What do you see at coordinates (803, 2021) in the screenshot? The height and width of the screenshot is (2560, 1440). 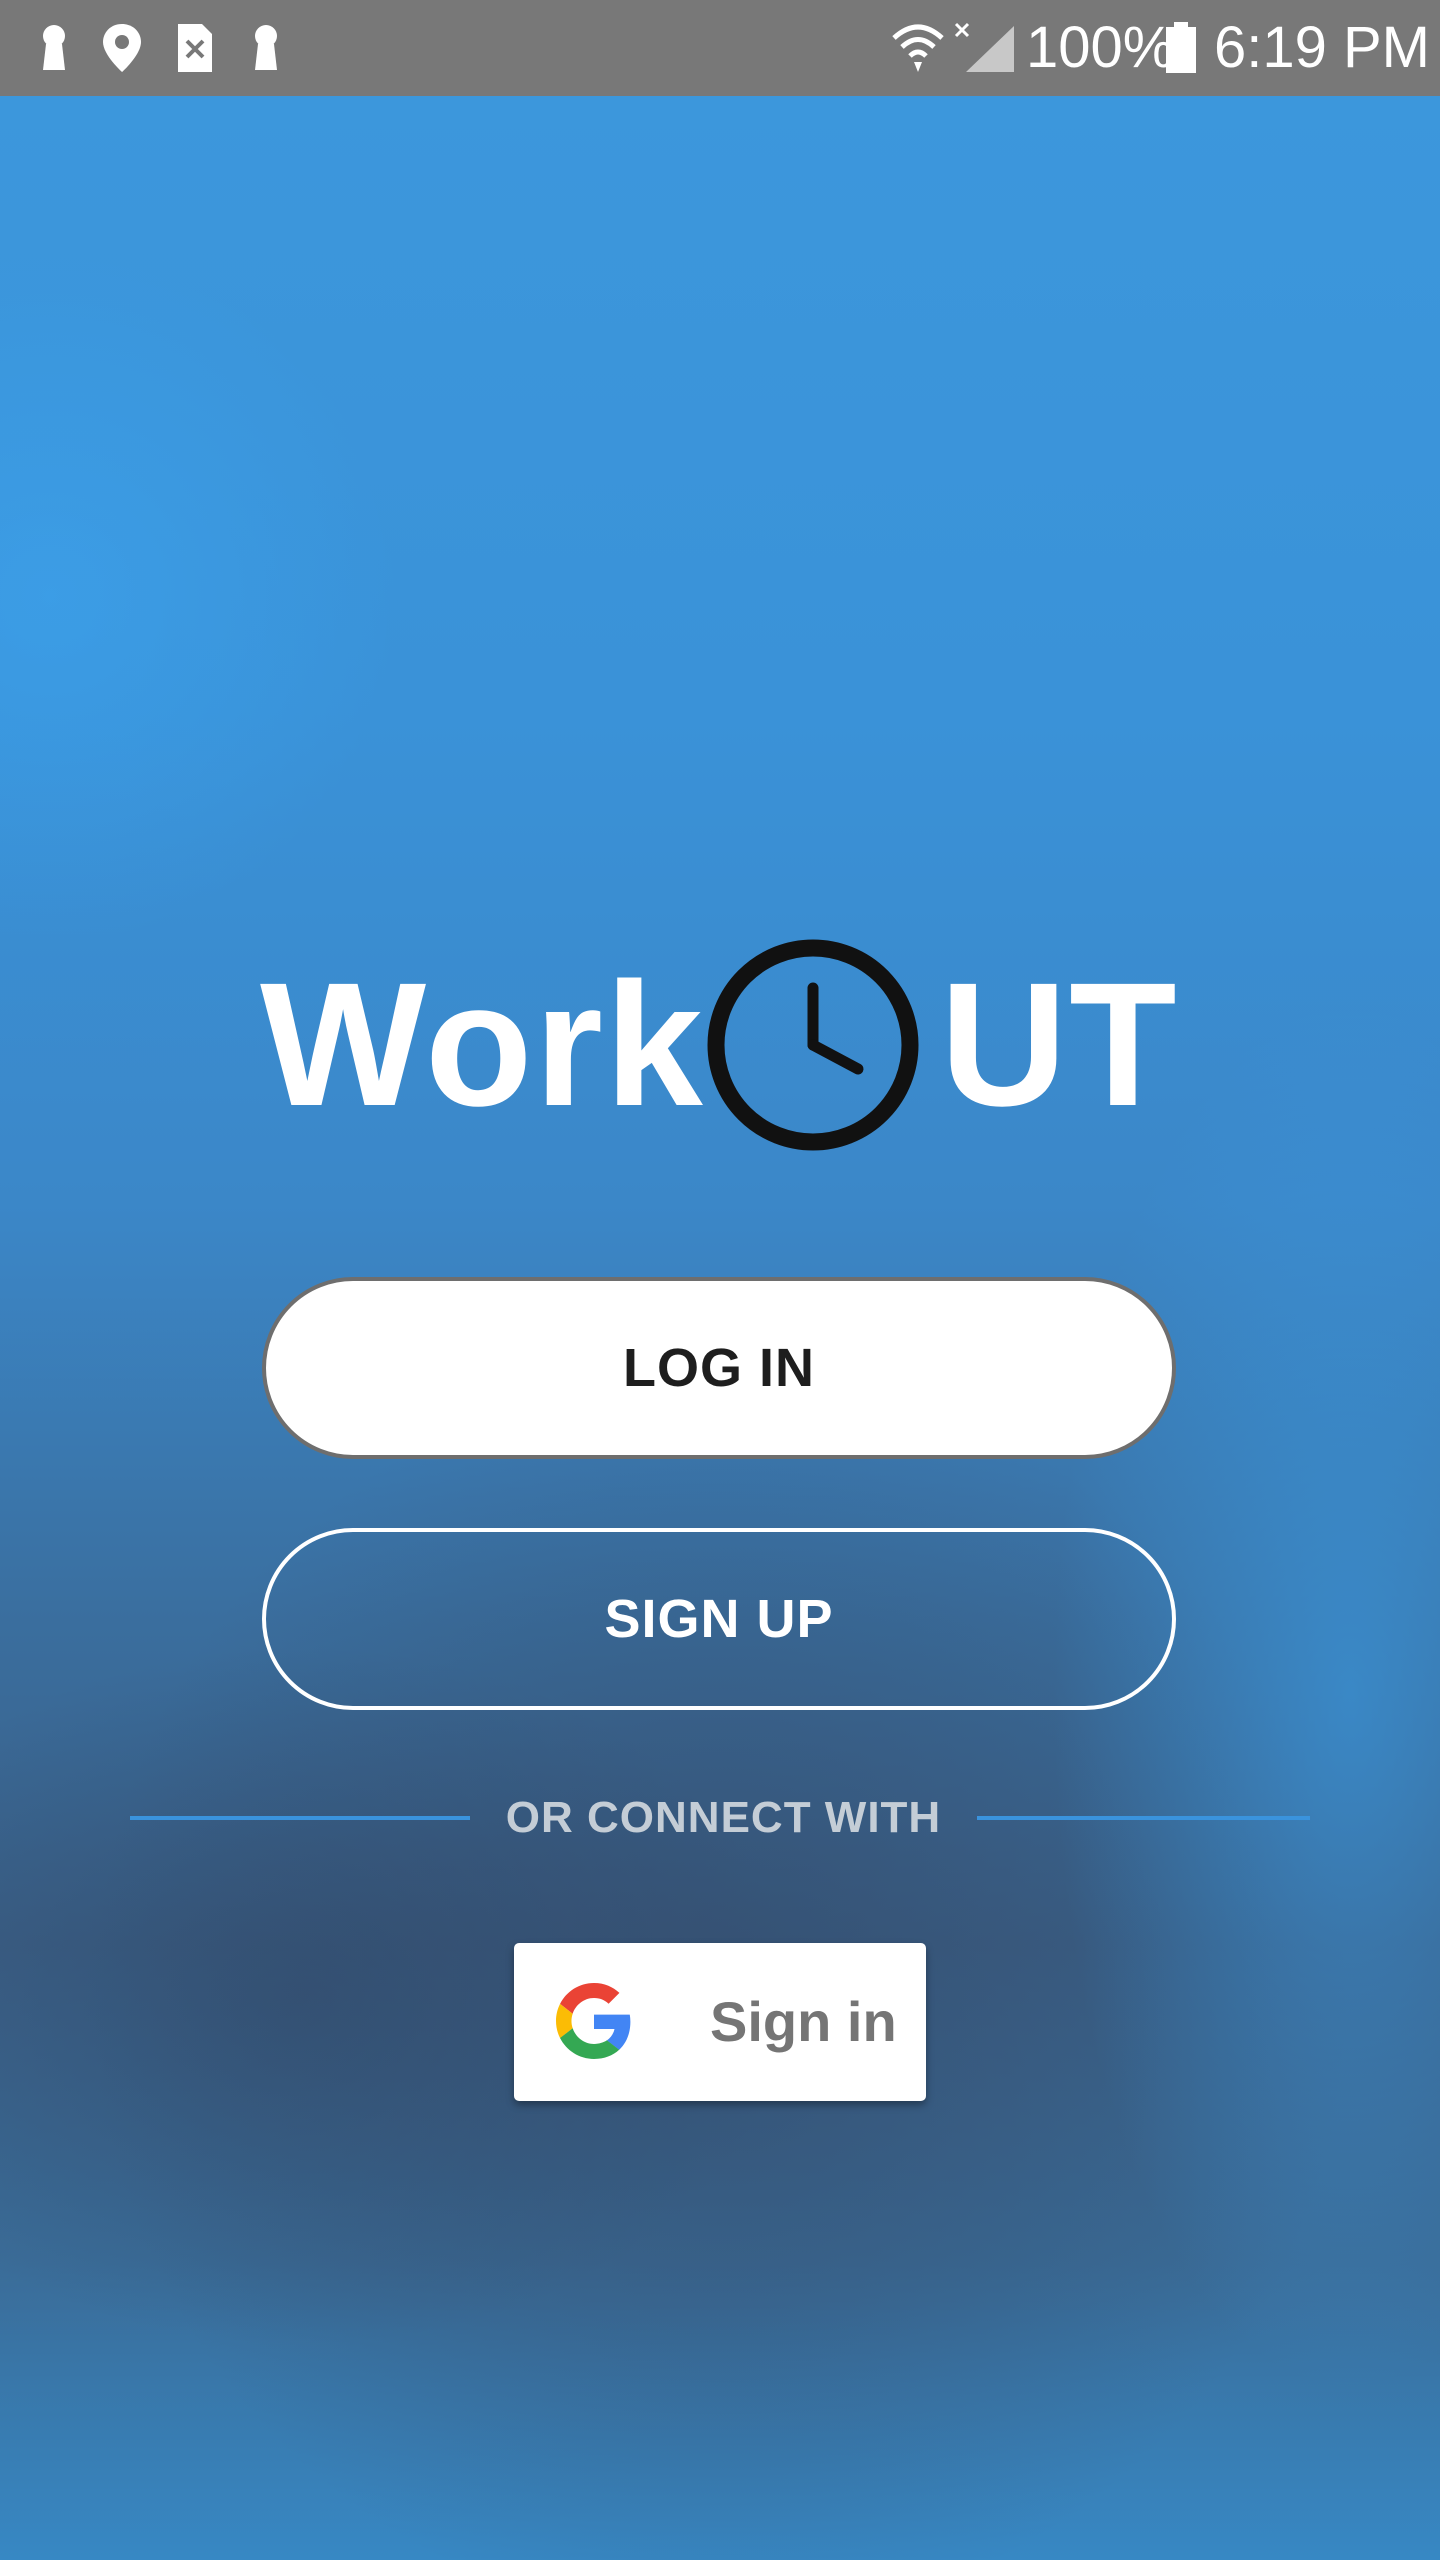 I see `google-sign-in-label: Sign in` at bounding box center [803, 2021].